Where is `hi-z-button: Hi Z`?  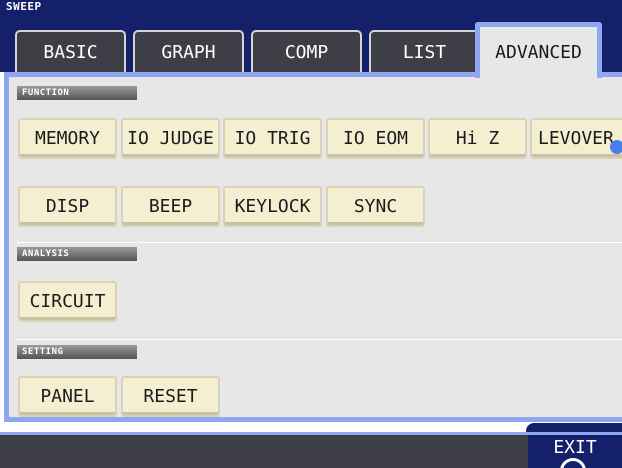 hi-z-button: Hi Z is located at coordinates (477, 138).